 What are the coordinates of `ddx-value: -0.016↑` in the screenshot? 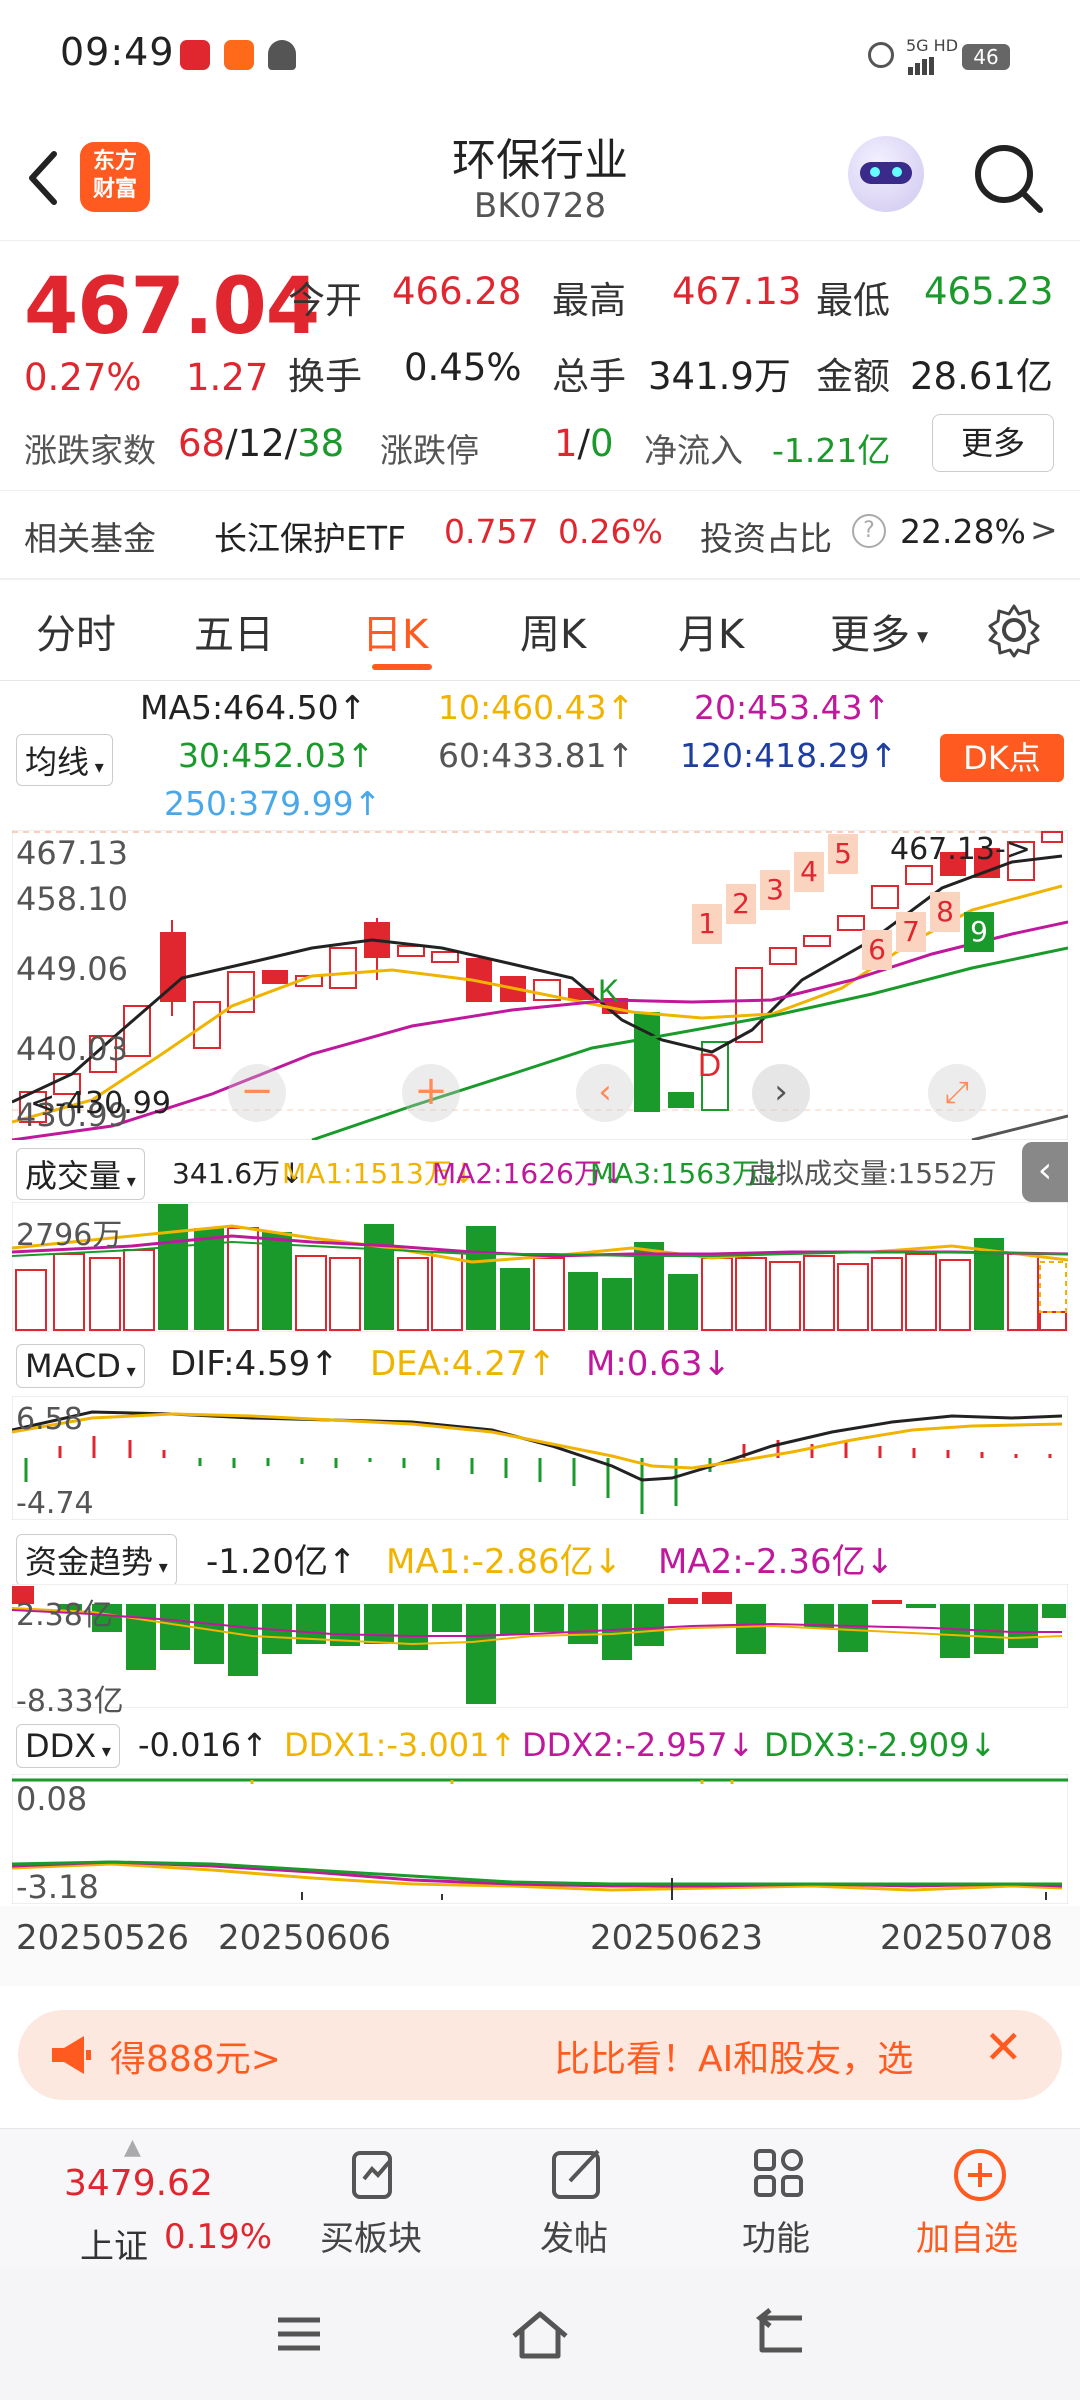 It's located at (203, 1745).